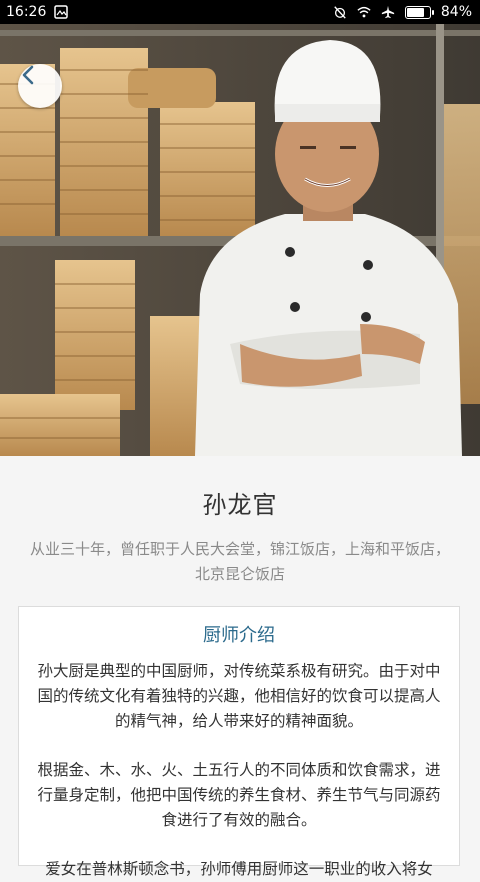  Describe the element at coordinates (239, 869) in the screenshot. I see `intro-paragraph: 爱女在普林斯顿念书，孙师傅用厨师这一职业的收入将女` at that location.